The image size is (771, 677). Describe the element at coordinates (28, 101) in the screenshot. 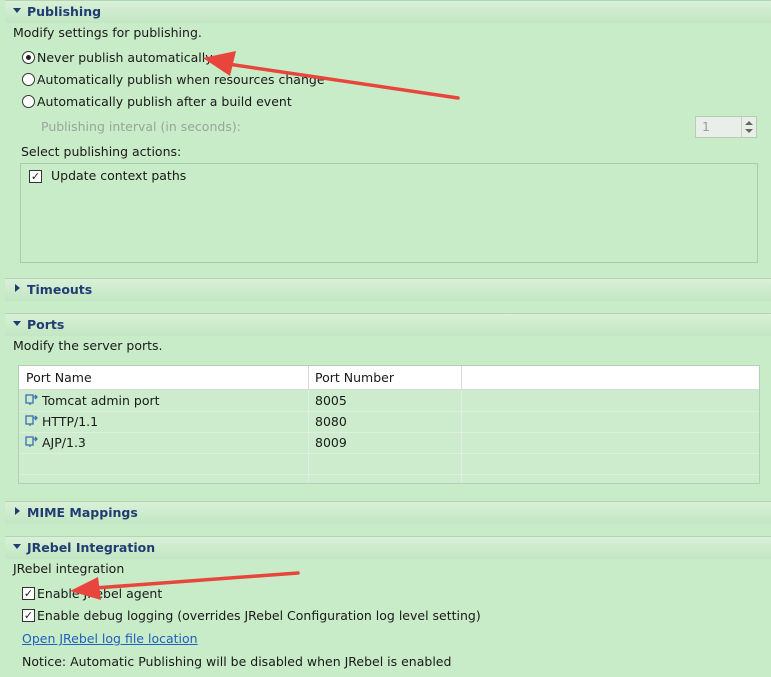

I see `radio-publish-build-event` at that location.